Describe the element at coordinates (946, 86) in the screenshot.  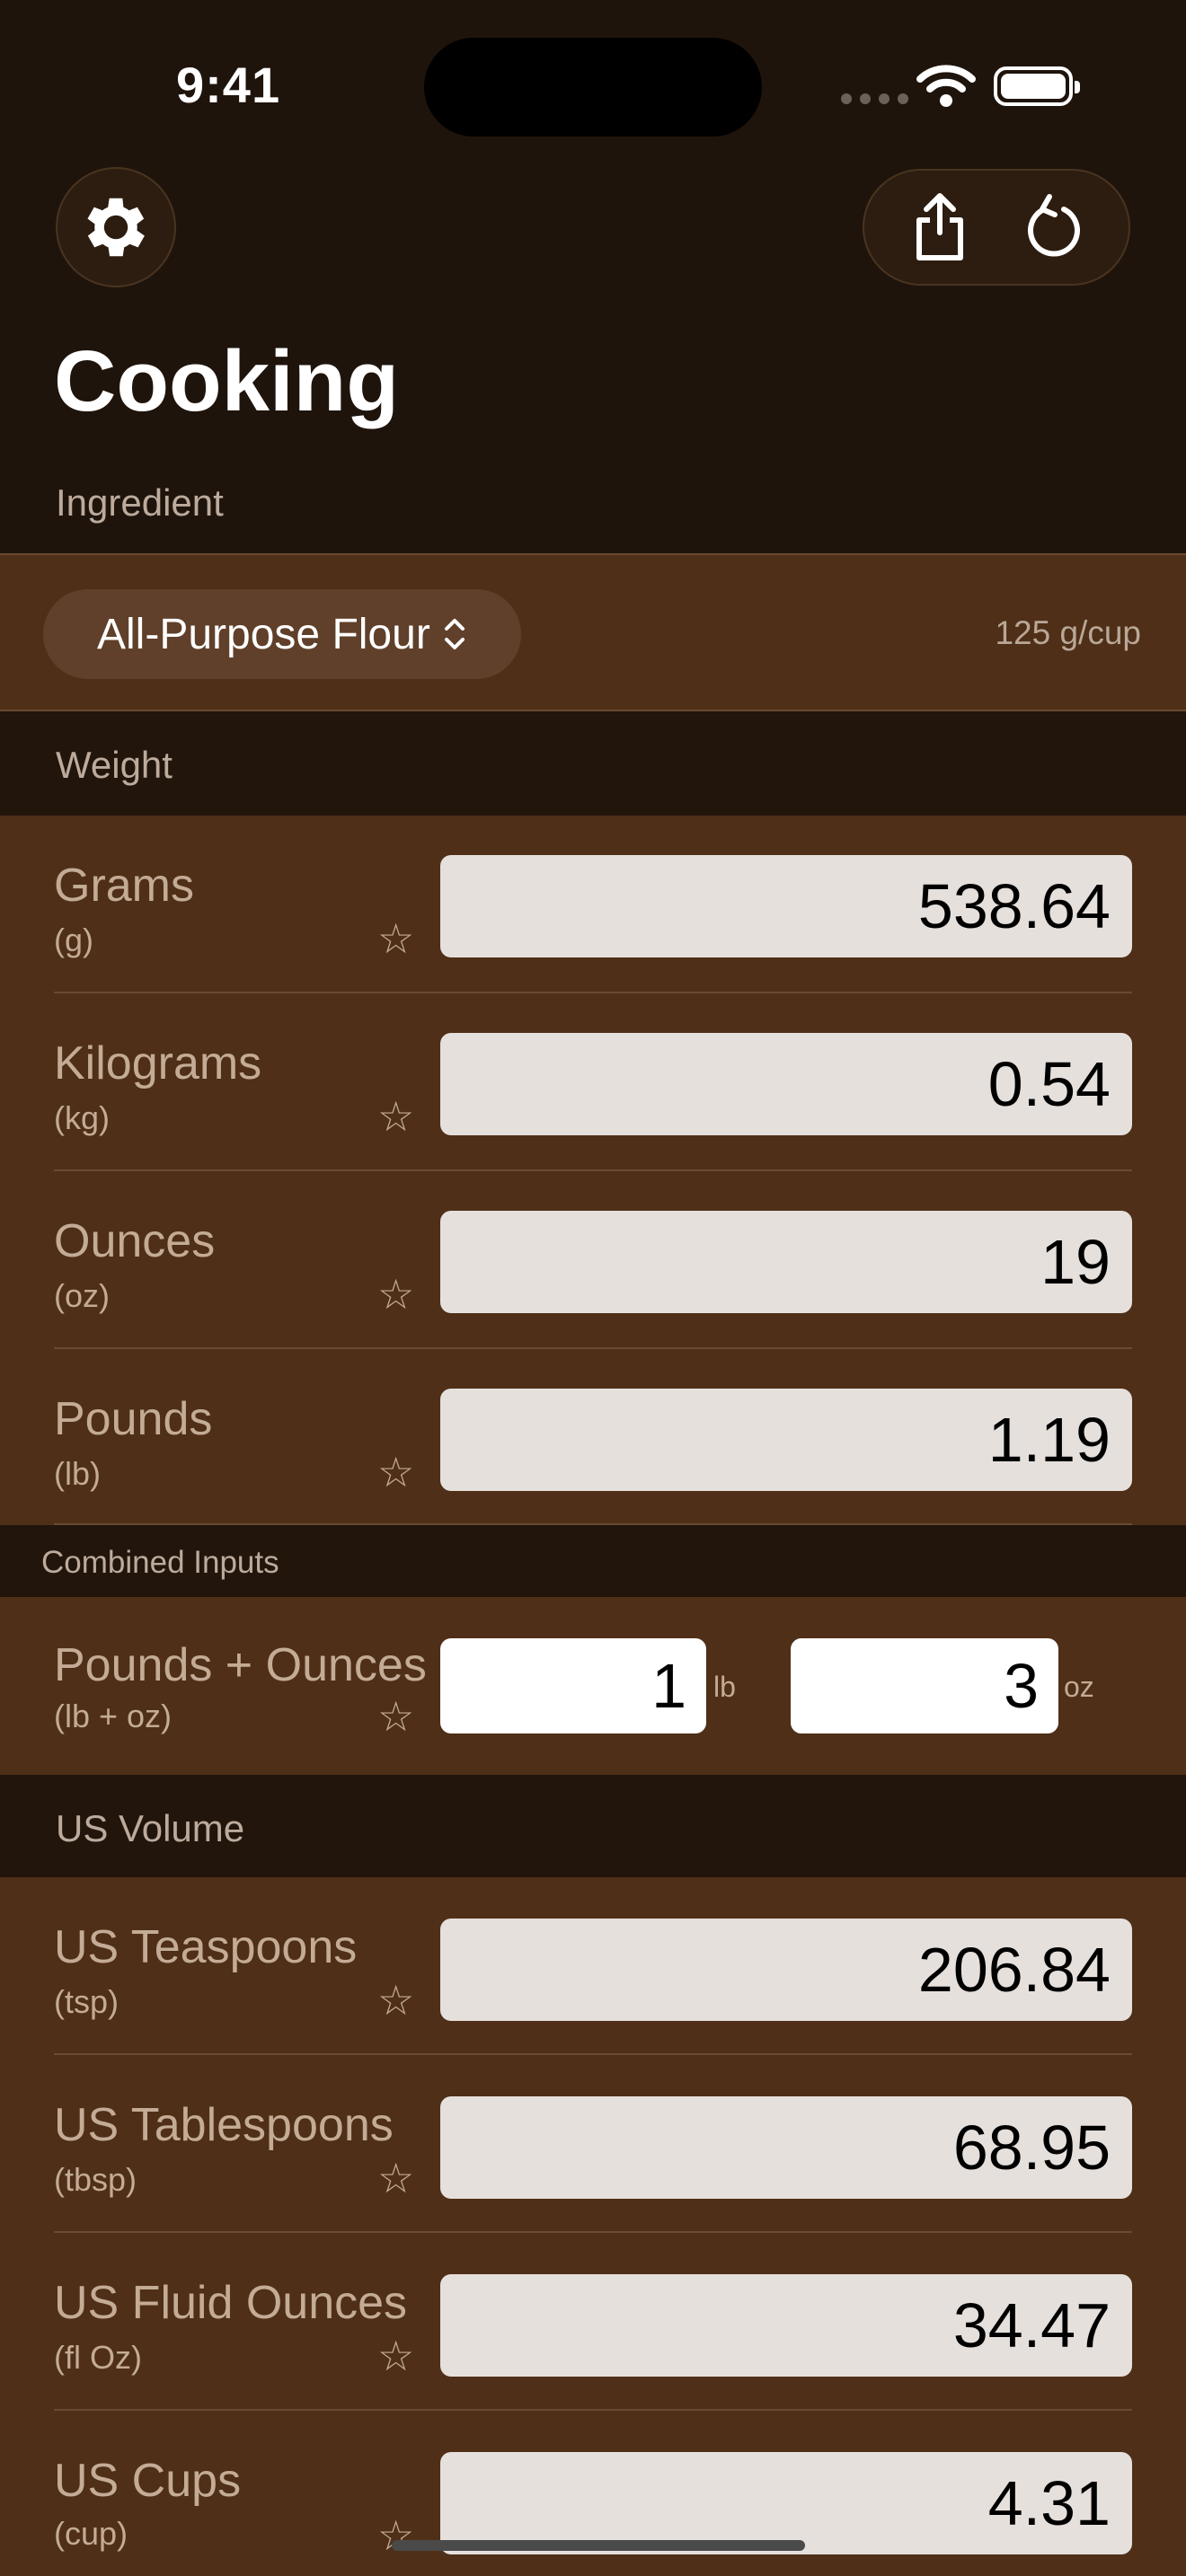
I see `wifi-icon` at that location.